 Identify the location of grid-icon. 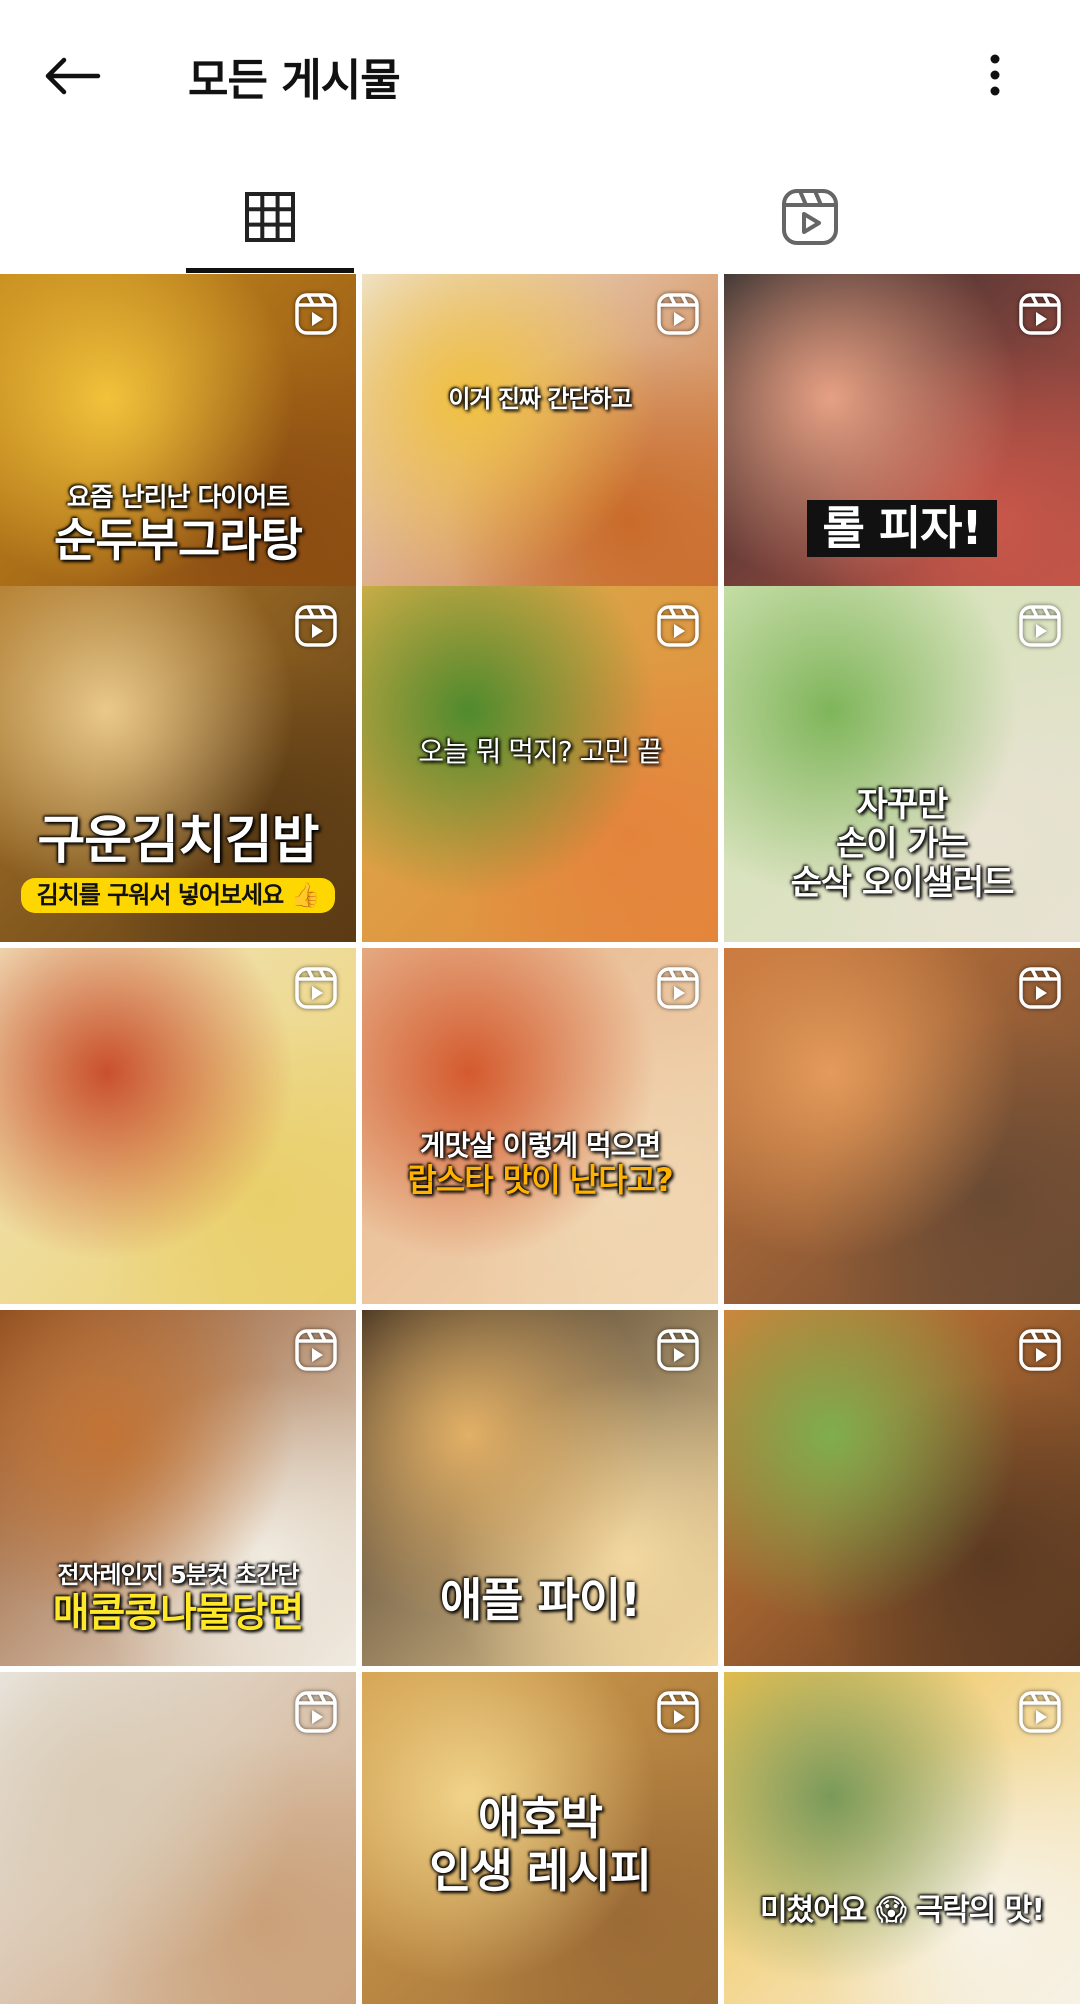
(270, 217).